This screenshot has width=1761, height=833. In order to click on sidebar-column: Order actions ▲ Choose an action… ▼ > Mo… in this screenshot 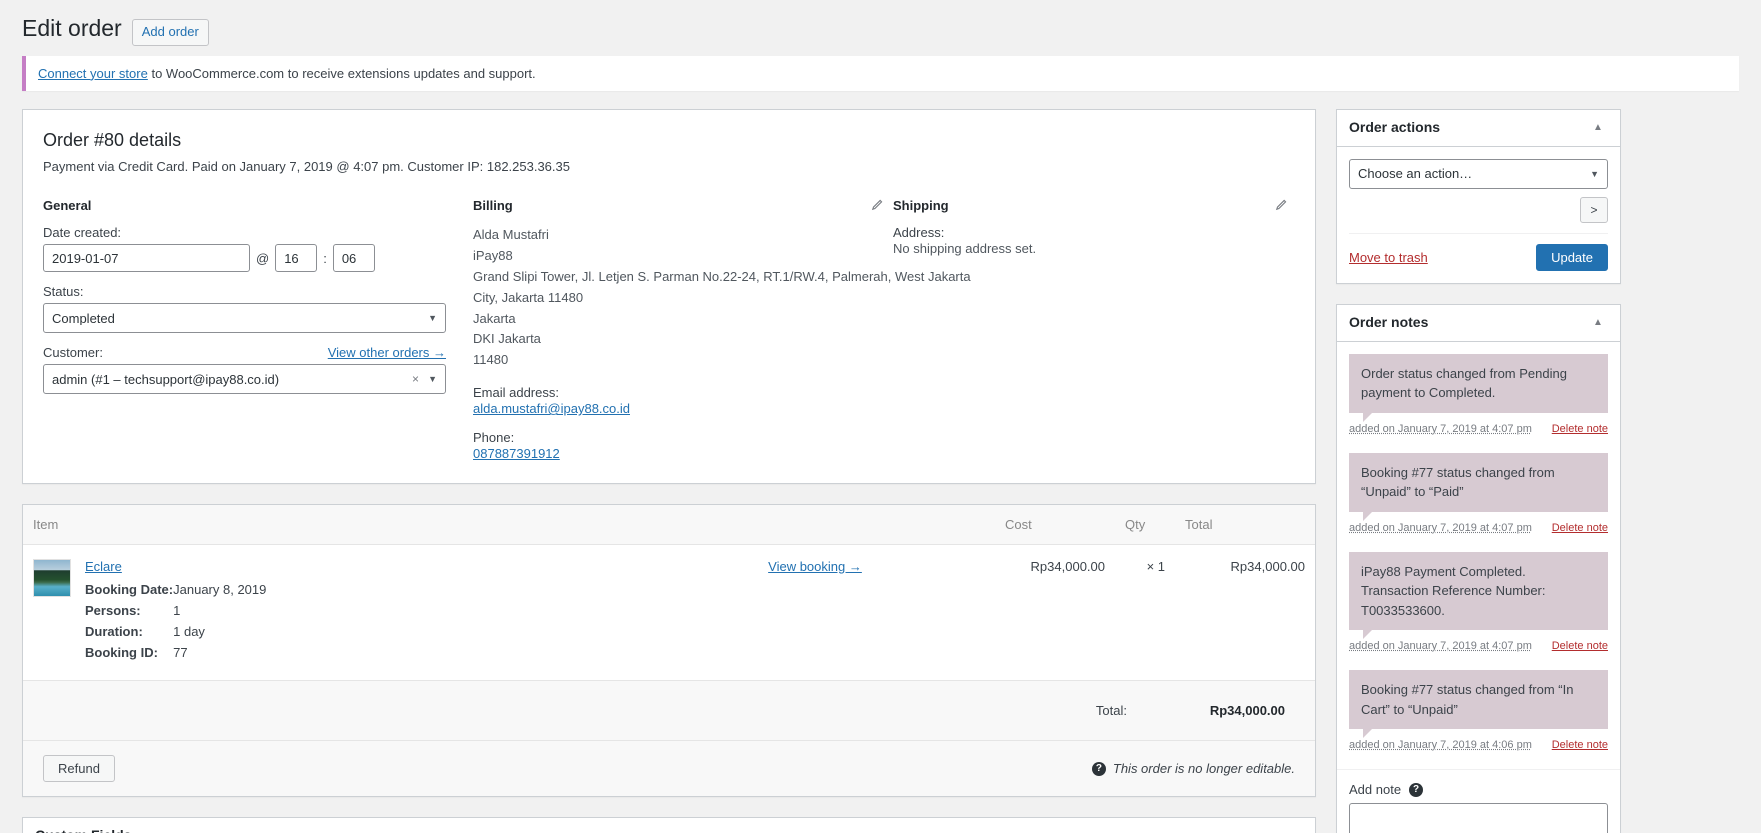, I will do `click(1478, 470)`.